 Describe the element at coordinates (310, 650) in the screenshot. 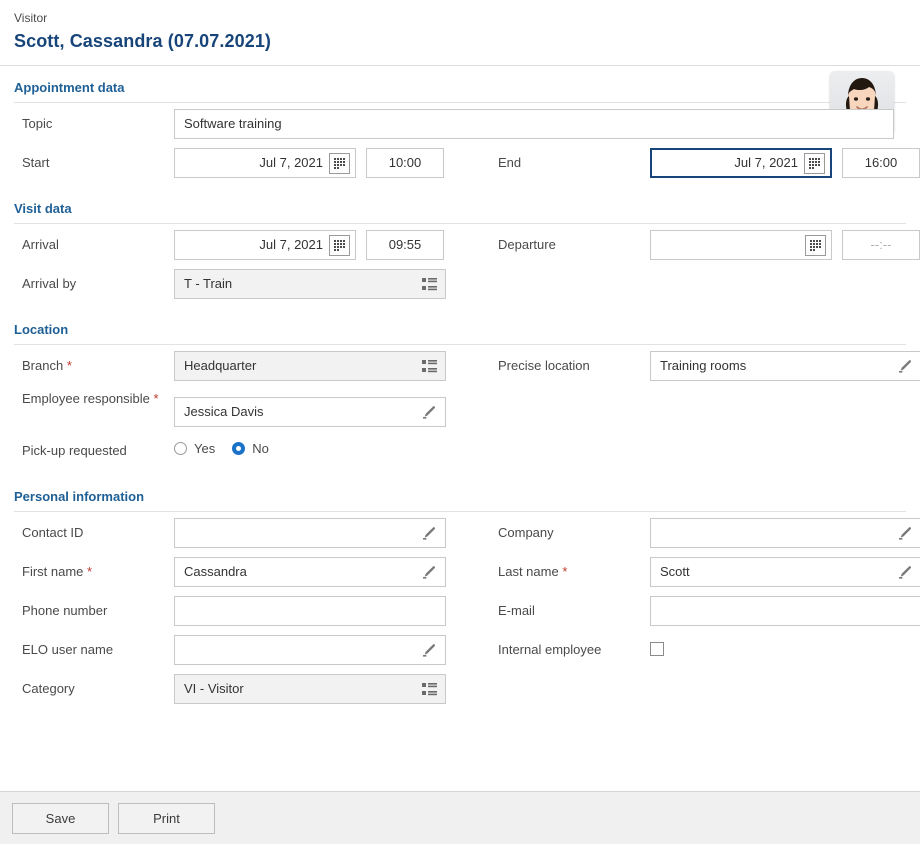

I see `elo-user-name-input` at that location.